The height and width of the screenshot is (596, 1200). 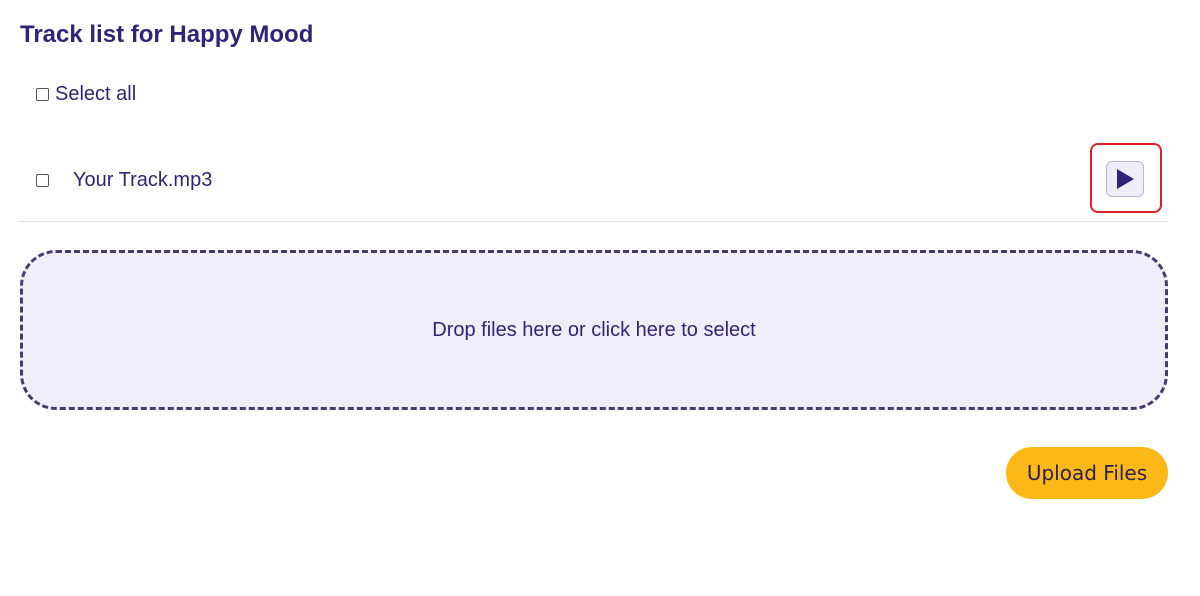 I want to click on dropzone-text: Drop files here or click here to select, so click(x=594, y=329).